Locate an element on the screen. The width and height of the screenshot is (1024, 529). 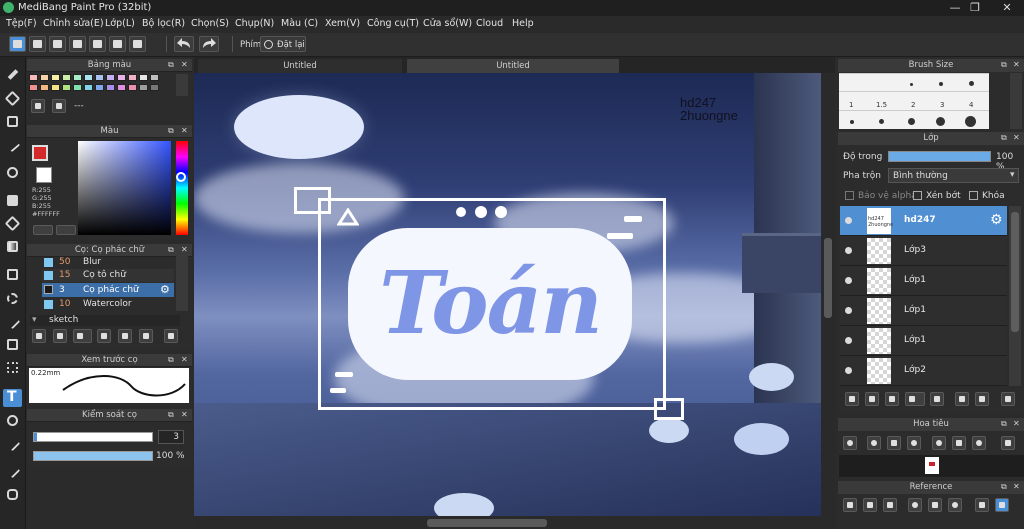
clipping-checkbox is located at coordinates (917, 195).